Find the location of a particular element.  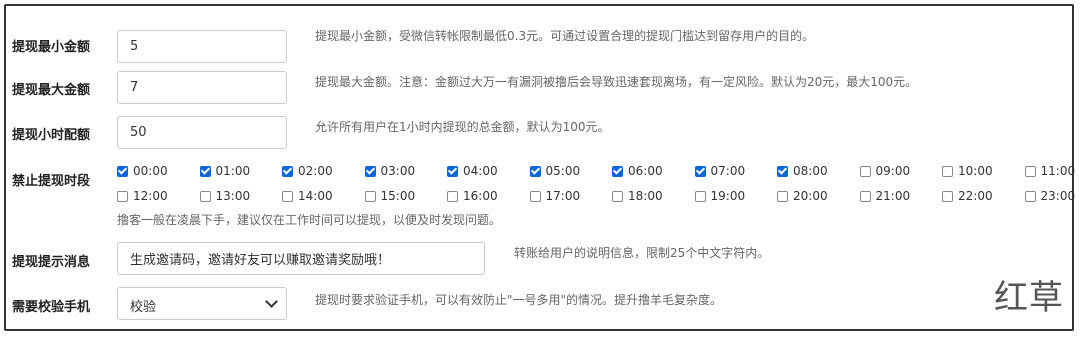

max-amount-label: 提现最大金额 is located at coordinates (51, 90).